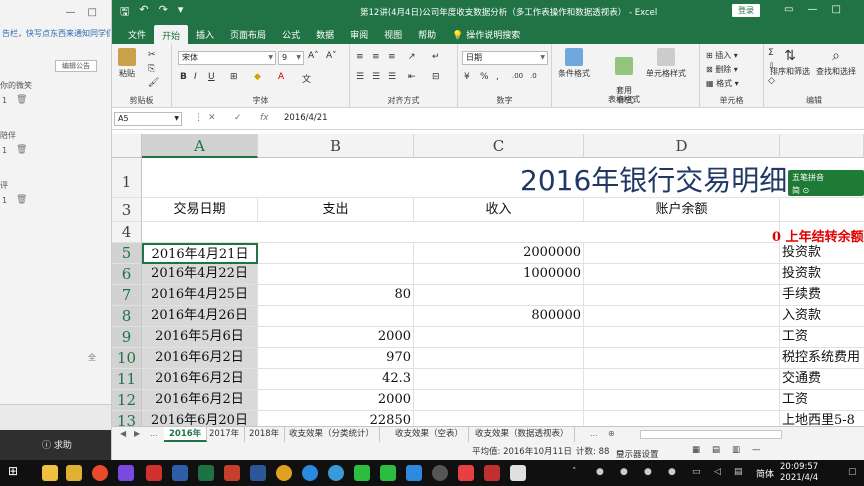 This screenshot has width=864, height=486. What do you see at coordinates (336, 418) in the screenshot?
I see `table-cell-out: 22850` at bounding box center [336, 418].